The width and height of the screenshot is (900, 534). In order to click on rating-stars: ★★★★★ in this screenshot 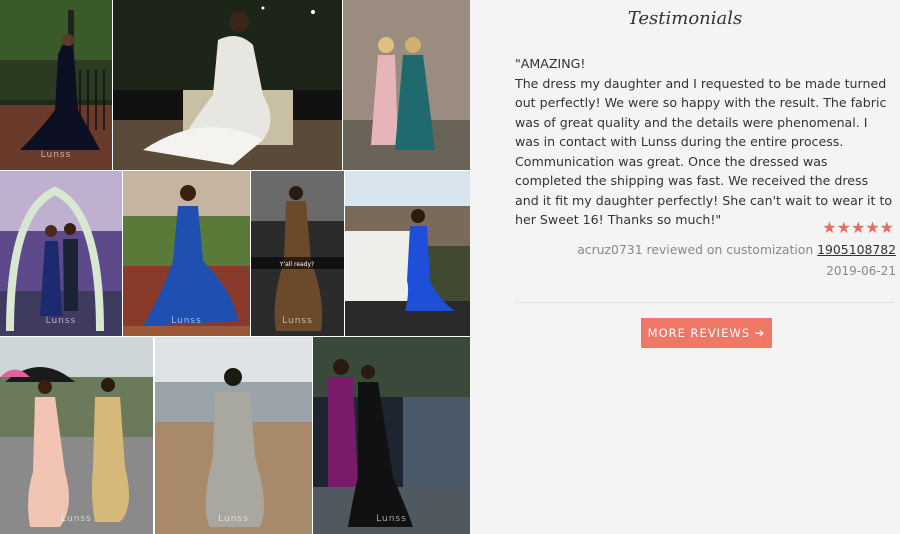, I will do `click(858, 227)`.